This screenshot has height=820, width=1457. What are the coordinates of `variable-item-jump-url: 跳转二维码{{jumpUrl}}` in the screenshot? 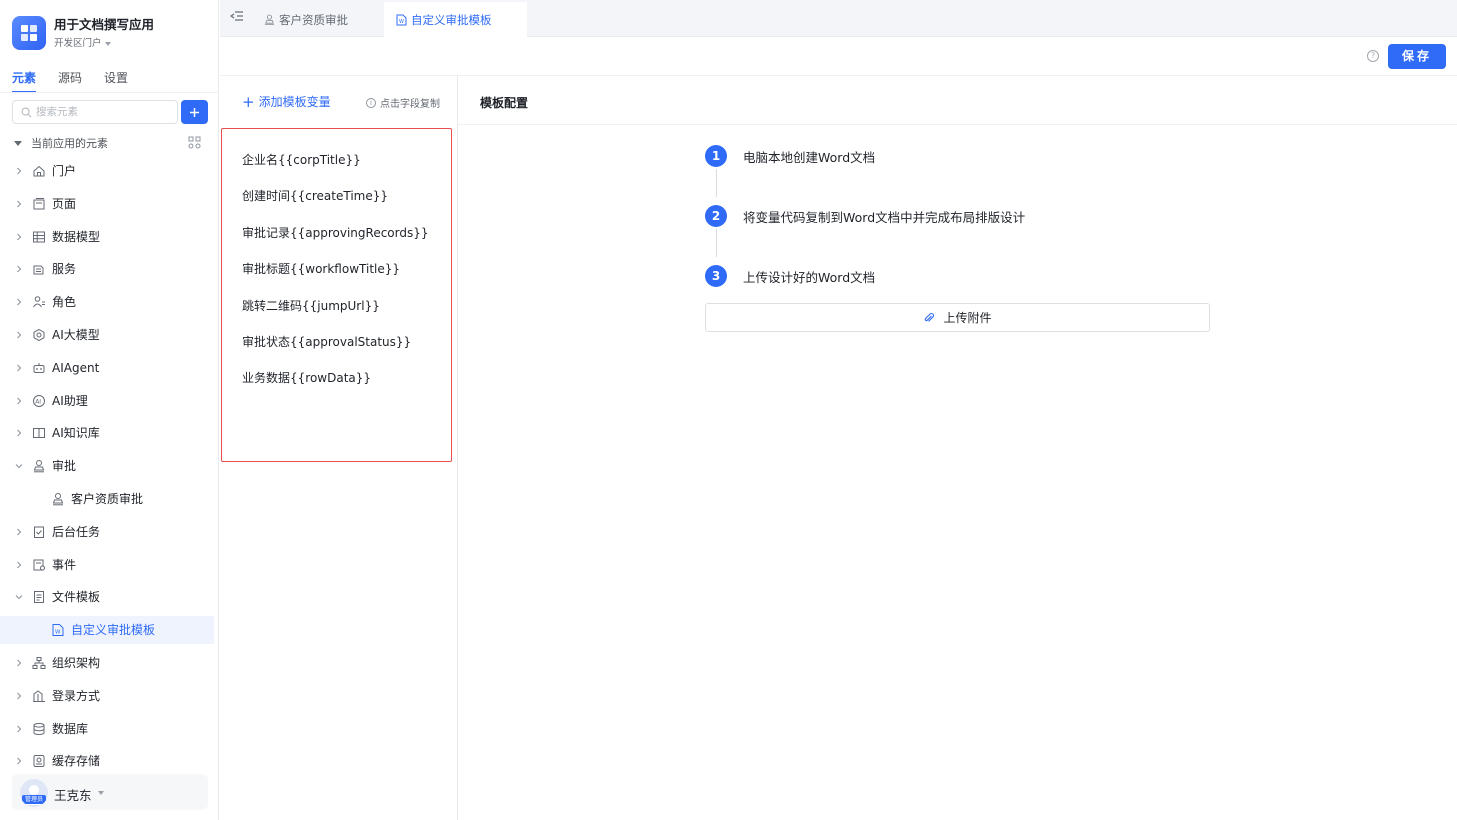 It's located at (311, 305).